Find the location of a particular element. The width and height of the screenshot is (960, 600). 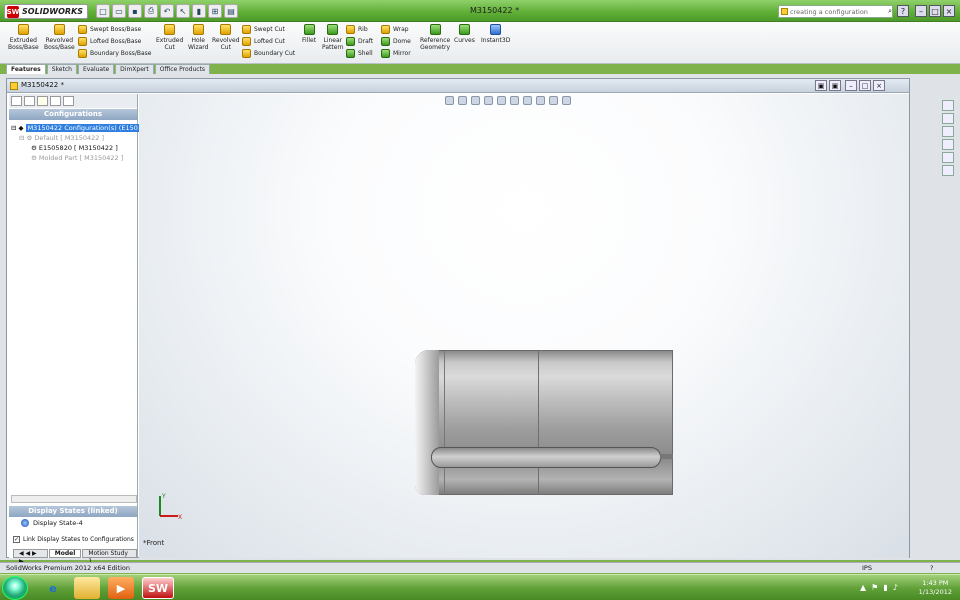

volume-icon: ♪ is located at coordinates (895, 587).